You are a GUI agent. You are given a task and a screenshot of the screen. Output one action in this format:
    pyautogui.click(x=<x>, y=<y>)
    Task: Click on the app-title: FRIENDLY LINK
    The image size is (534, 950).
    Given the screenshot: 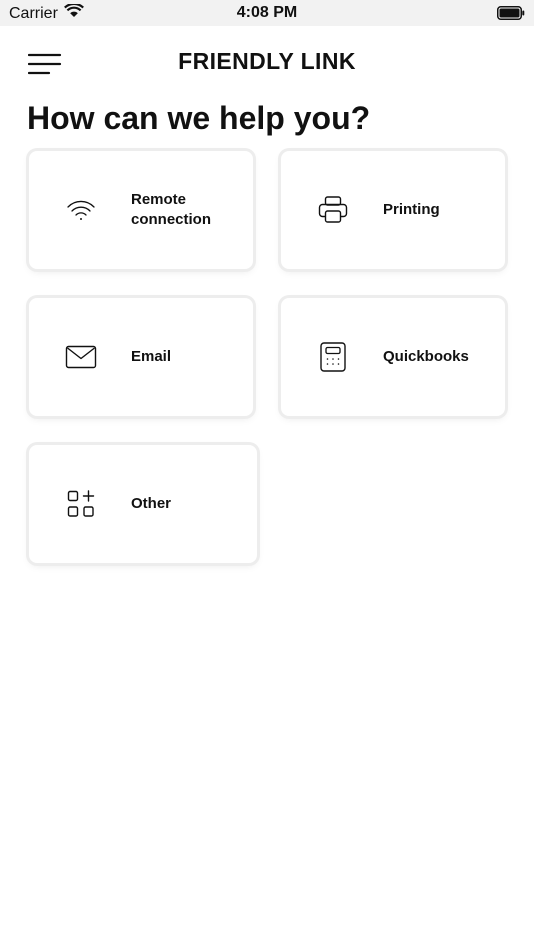 What is the action you would take?
    pyautogui.click(x=267, y=61)
    